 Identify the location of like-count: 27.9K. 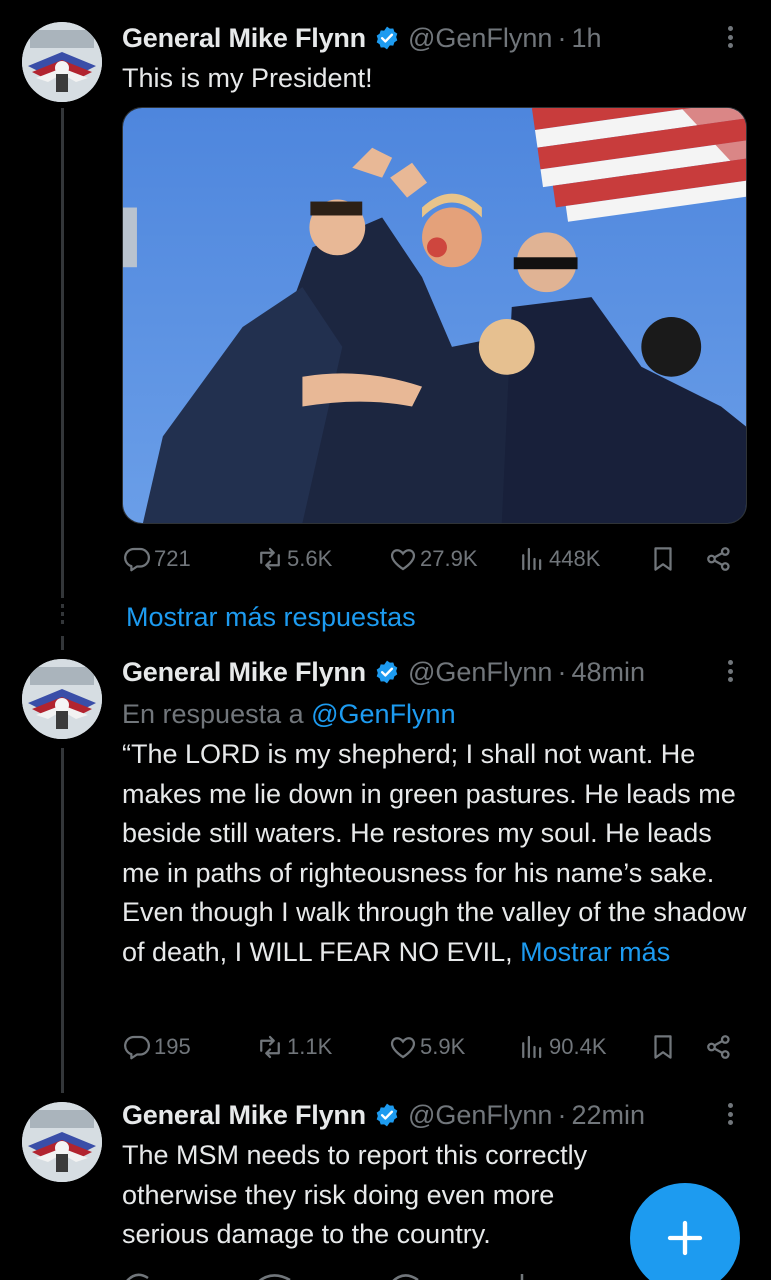
(449, 558).